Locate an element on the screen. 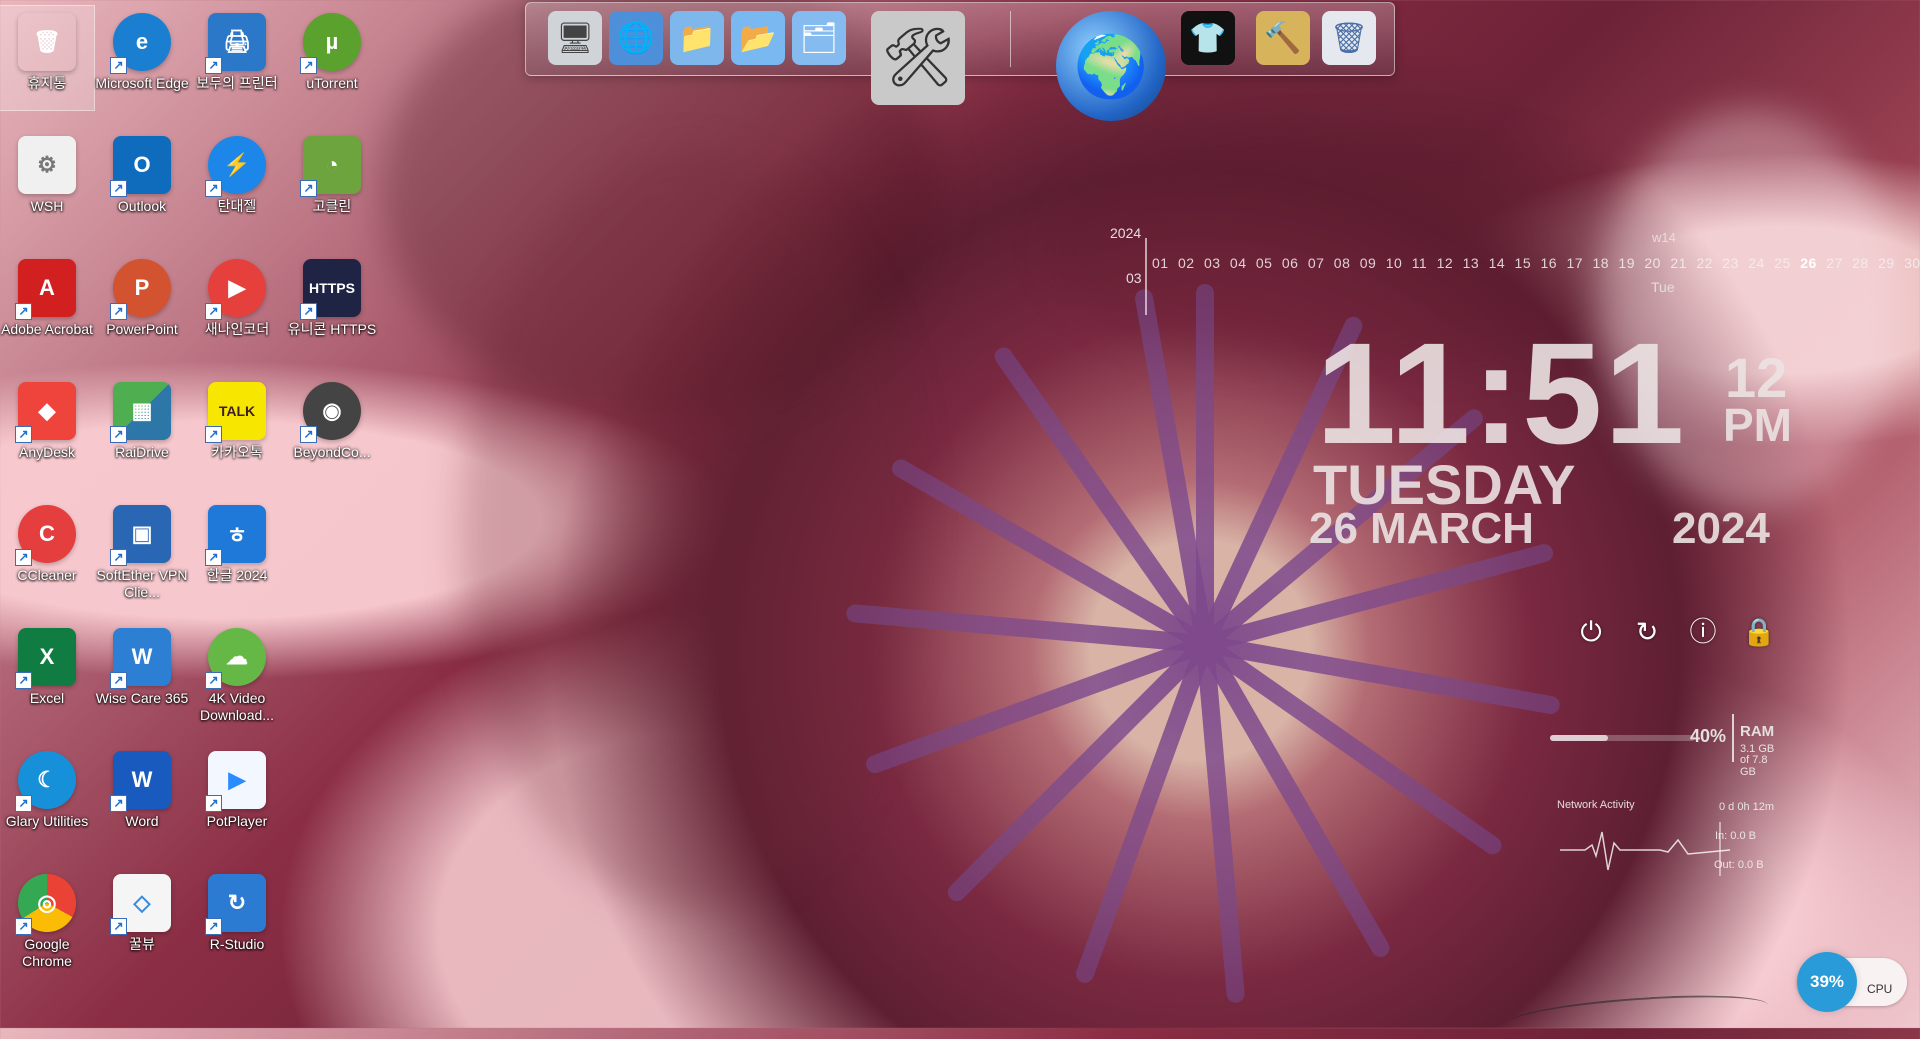  word-desktop-icon: W ↗ Word is located at coordinates (142, 796).